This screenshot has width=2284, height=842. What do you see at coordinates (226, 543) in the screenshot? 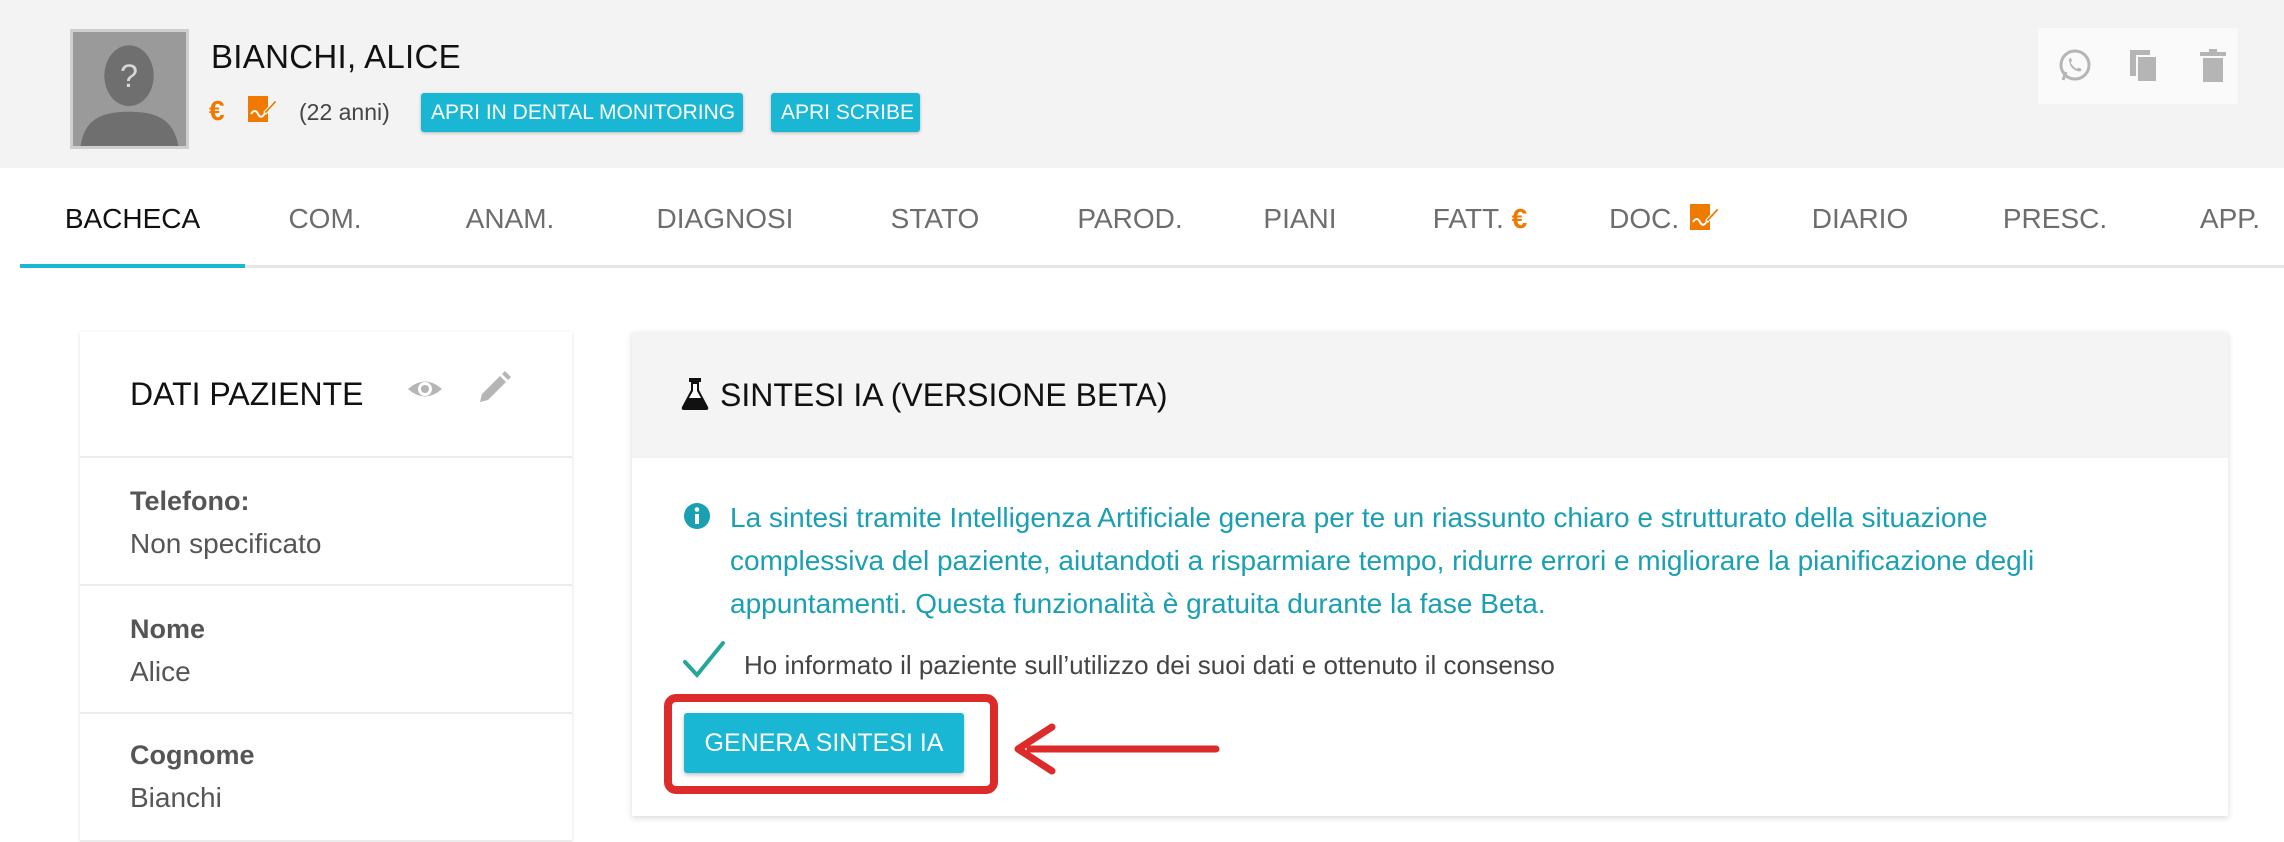
I see `field-phone-value: Non specificato` at bounding box center [226, 543].